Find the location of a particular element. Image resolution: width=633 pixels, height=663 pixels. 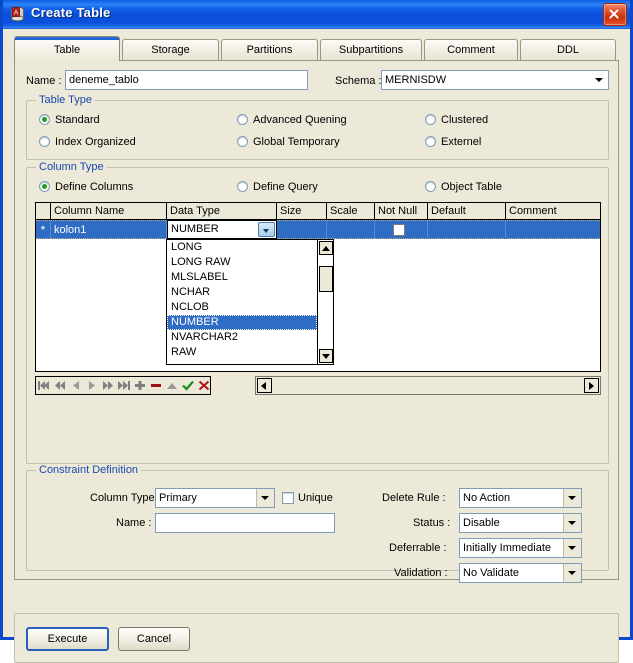

footer-button-panel: Execute Cancel is located at coordinates (316, 638).